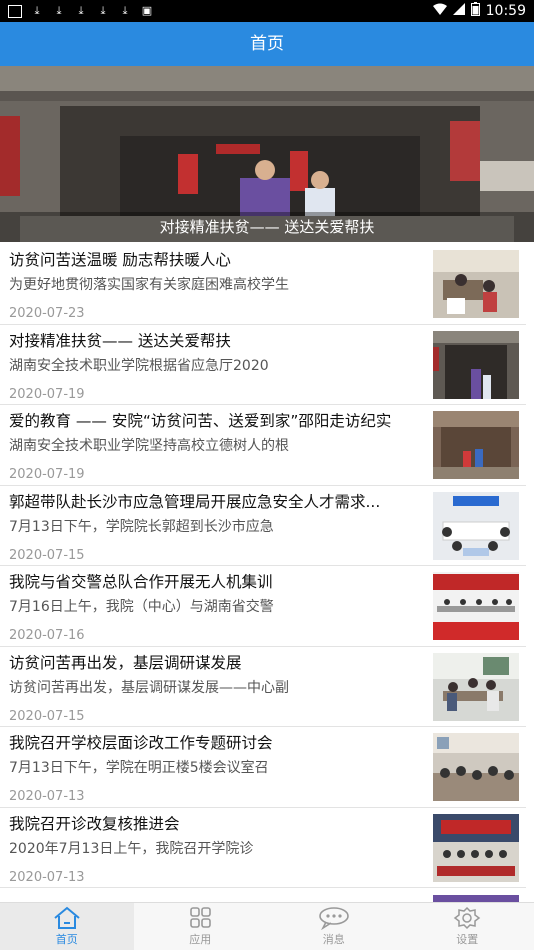 Image resolution: width=534 pixels, height=950 pixels. What do you see at coordinates (200, 421) in the screenshot?
I see `news-title: 爱的教育 —— 安院“访贫问苦、送爱到家”邵阳走访纪实` at bounding box center [200, 421].